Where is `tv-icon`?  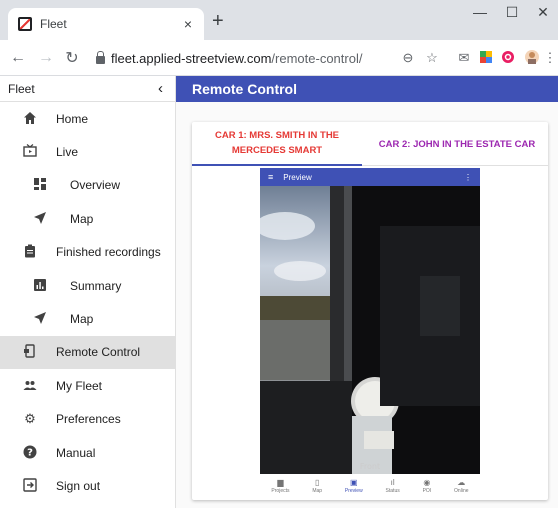 tv-icon is located at coordinates (30, 152).